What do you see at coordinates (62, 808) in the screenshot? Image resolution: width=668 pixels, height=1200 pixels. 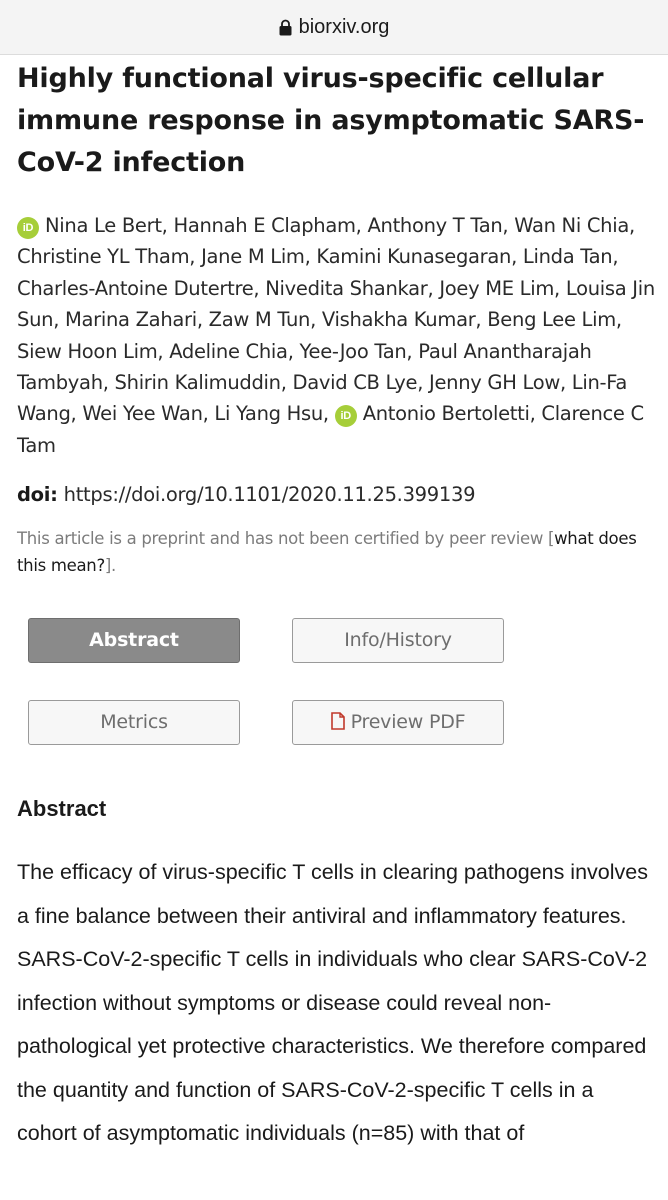 I see `abstract-heading: Abstract` at bounding box center [62, 808].